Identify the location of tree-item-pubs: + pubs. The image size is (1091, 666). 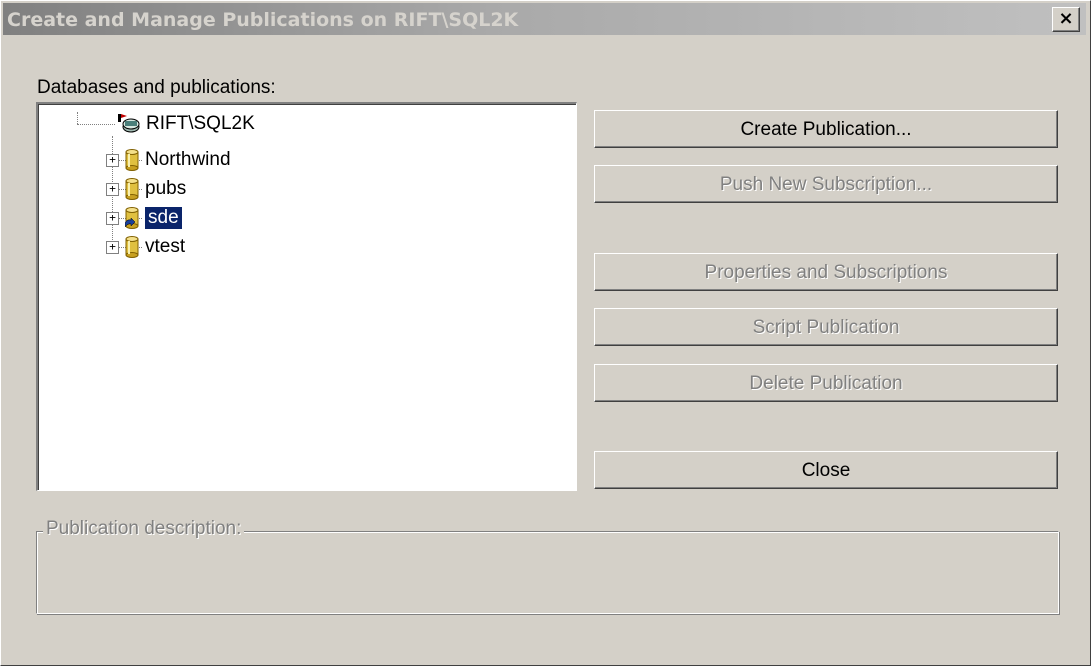
(146, 189).